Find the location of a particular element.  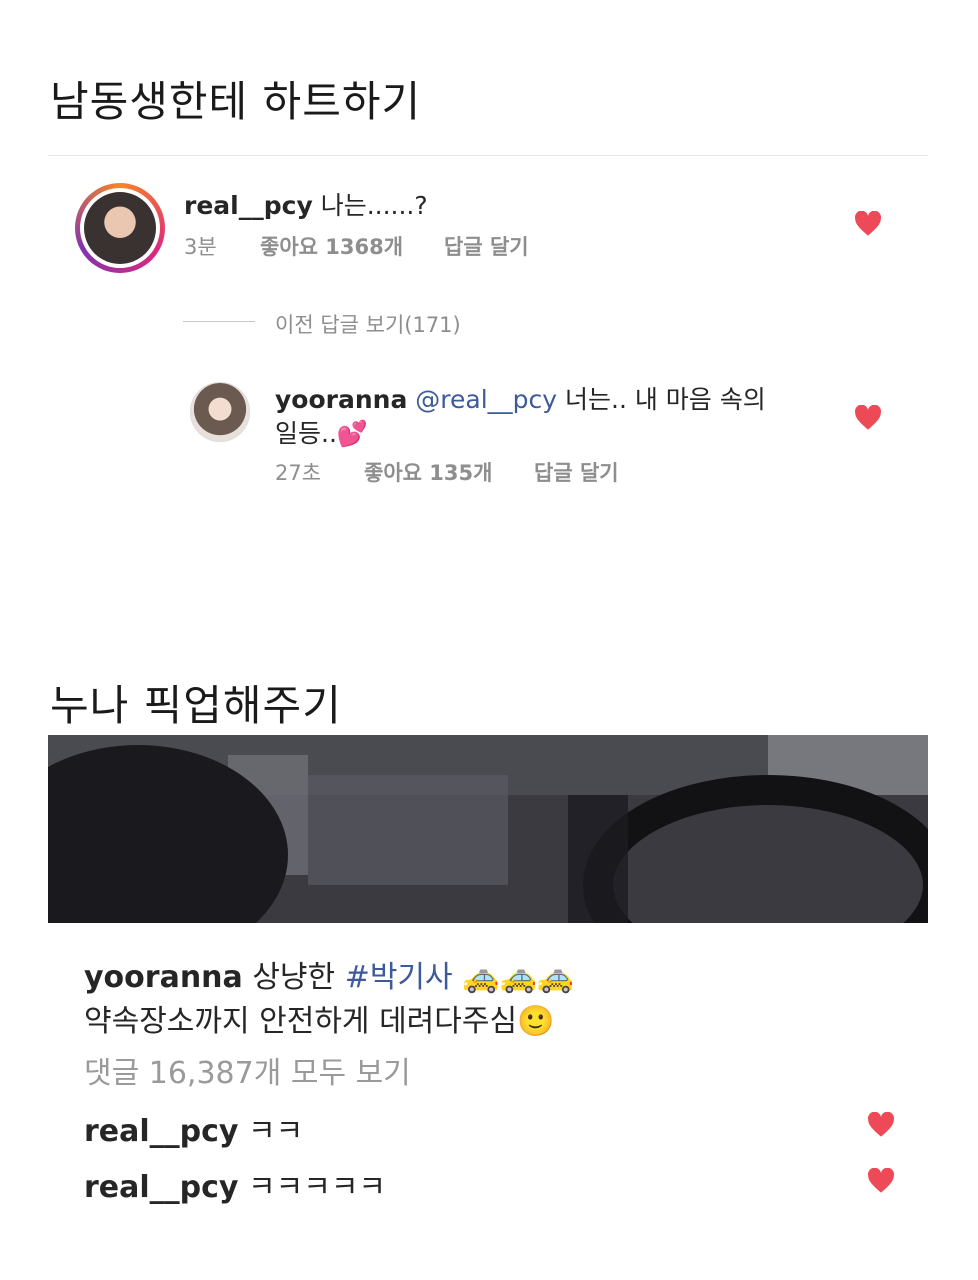

comment-text: ㅋㅋ is located at coordinates (276, 1131).